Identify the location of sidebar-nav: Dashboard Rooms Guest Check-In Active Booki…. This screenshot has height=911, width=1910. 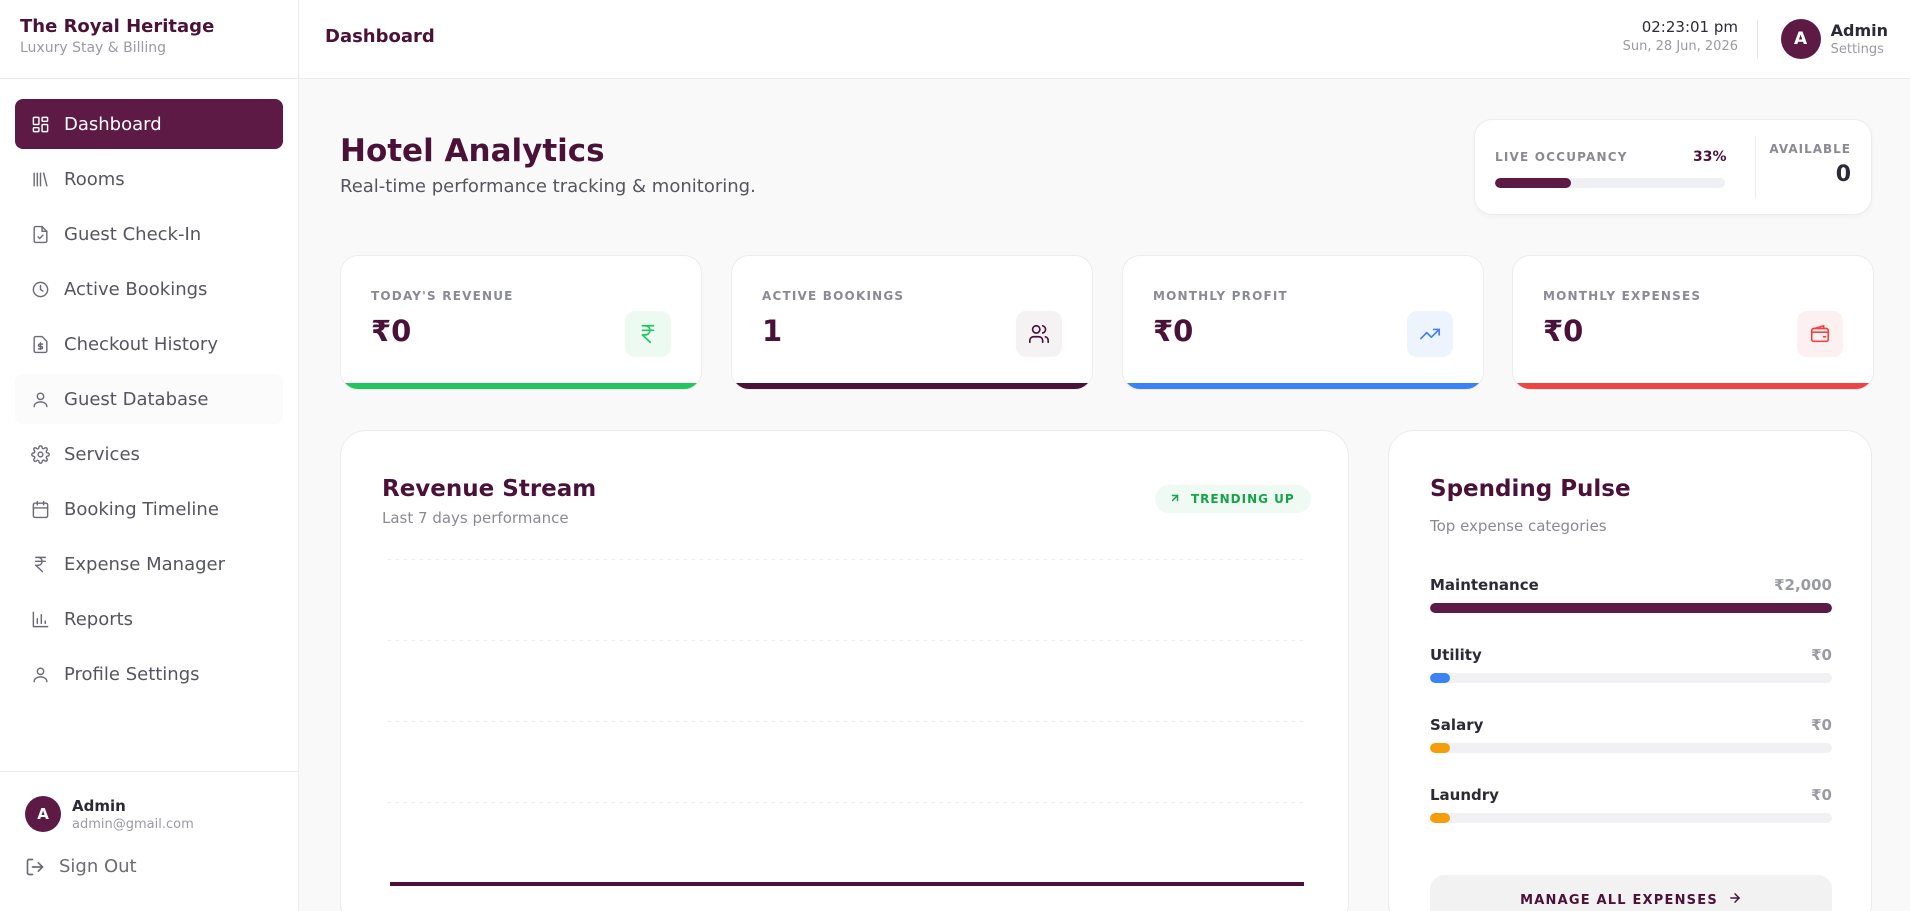
(149, 389).